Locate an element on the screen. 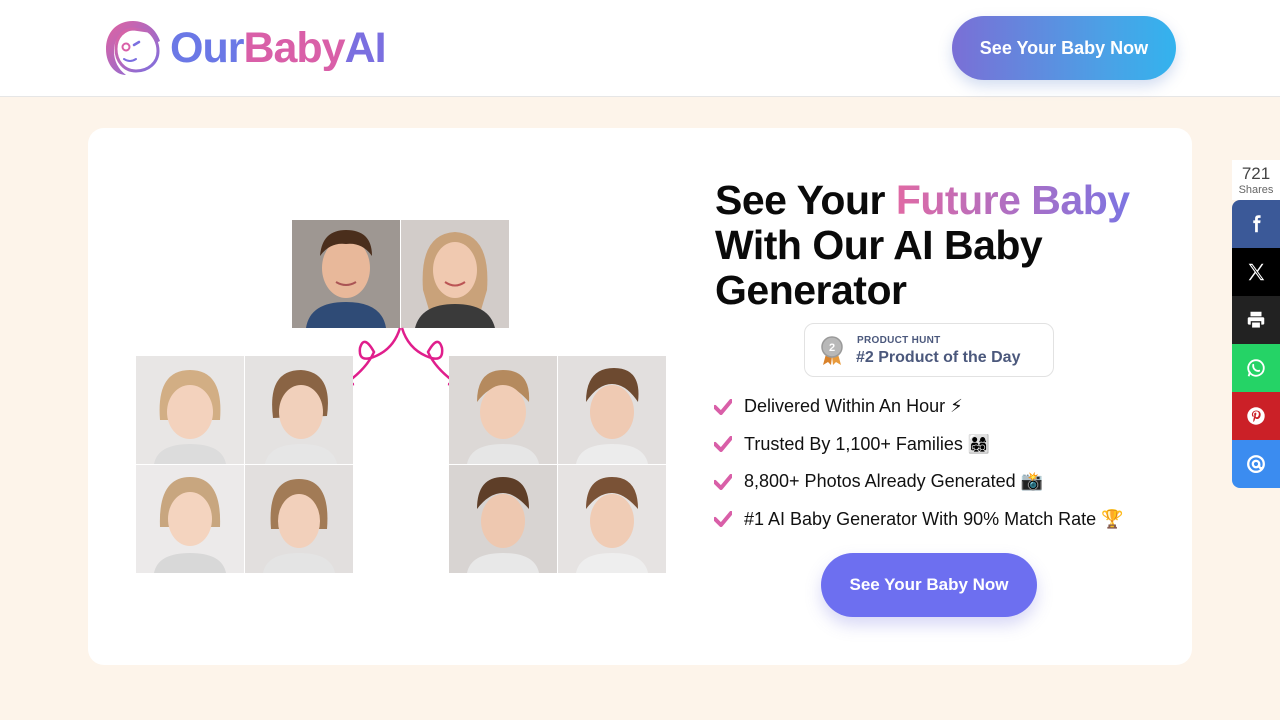 Image resolution: width=1280 pixels, height=720 pixels. feature-text: 8,800+ Photos Already Generated 📸 is located at coordinates (894, 481).